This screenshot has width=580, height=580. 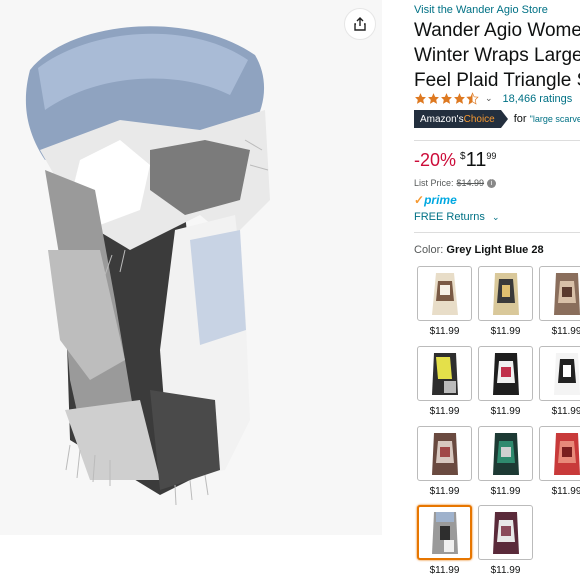 What do you see at coordinates (479, 119) in the screenshot?
I see `badge-suffix: Choice` at bounding box center [479, 119].